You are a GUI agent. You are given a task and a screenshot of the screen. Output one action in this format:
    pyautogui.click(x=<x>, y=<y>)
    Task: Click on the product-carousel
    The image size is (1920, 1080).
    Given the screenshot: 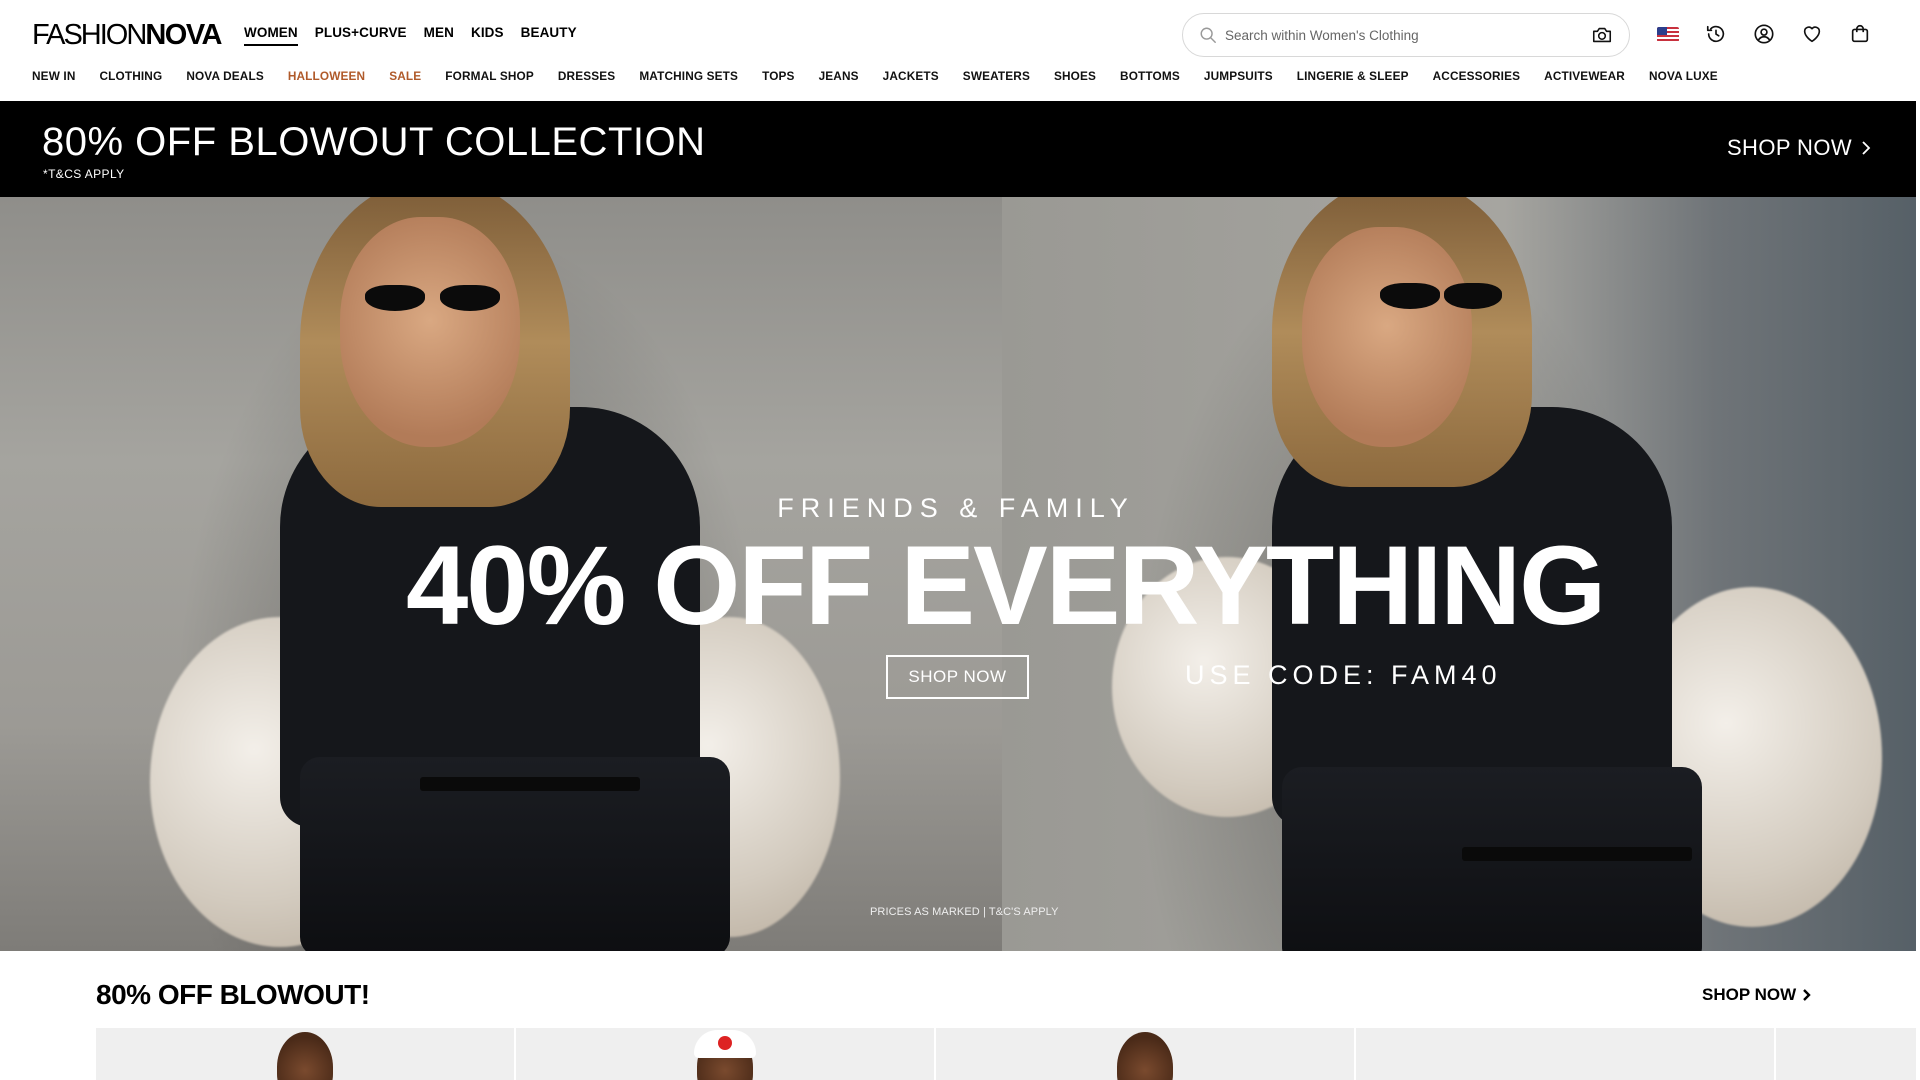 What is the action you would take?
    pyautogui.click(x=1006, y=1054)
    